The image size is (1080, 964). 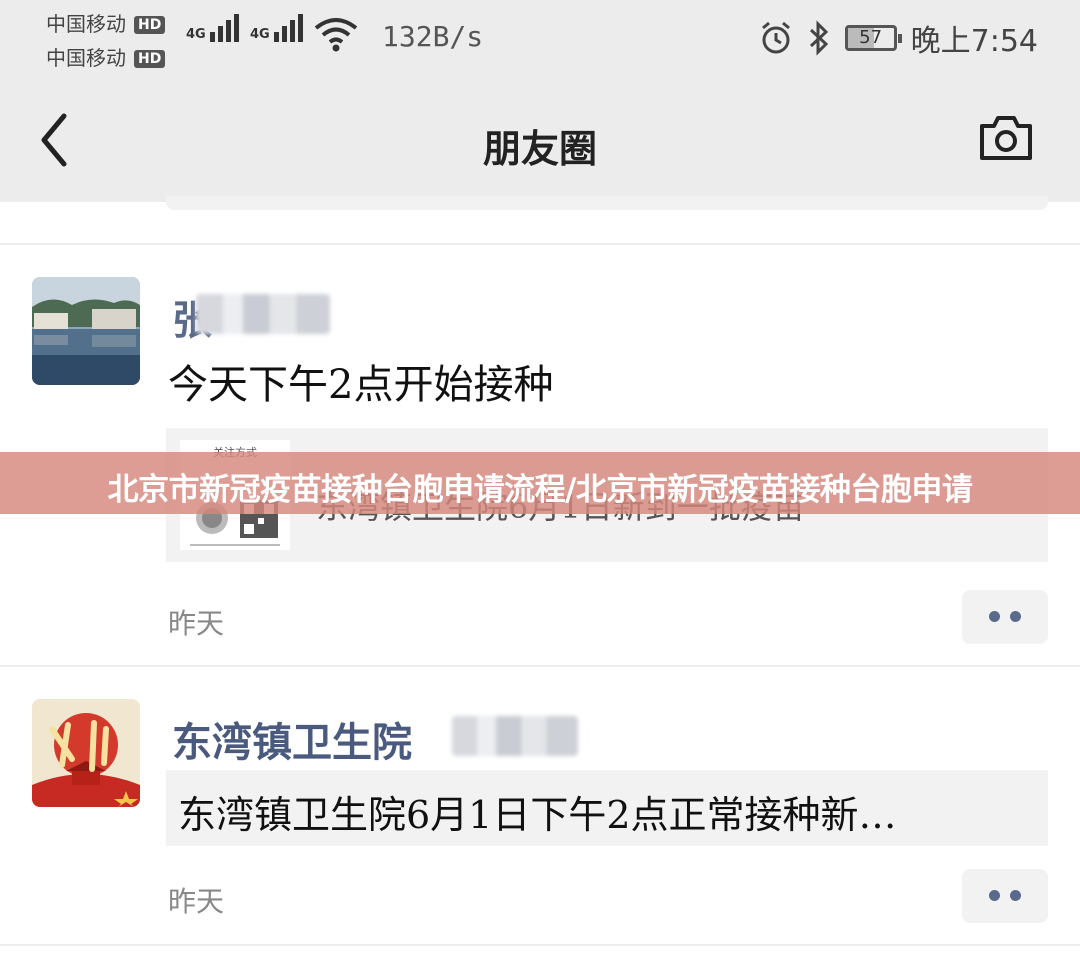 What do you see at coordinates (818, 38) in the screenshot?
I see `bluetooth-icon` at bounding box center [818, 38].